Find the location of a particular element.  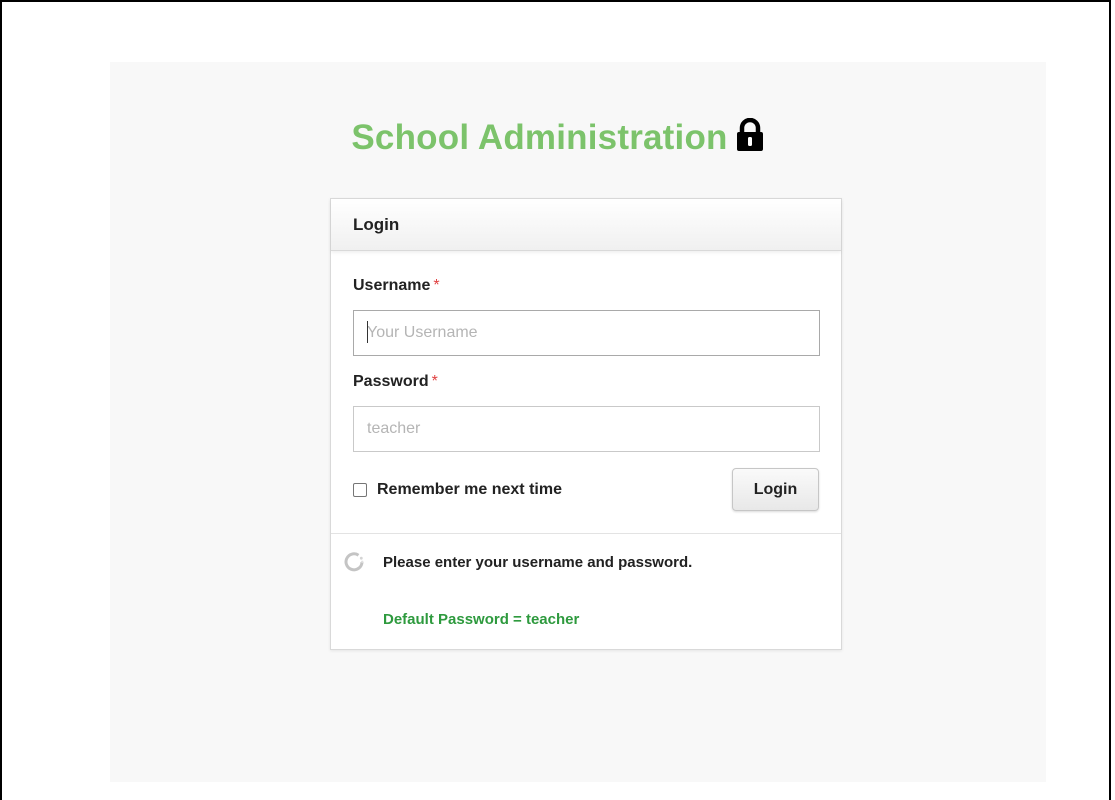

status-row: Please enter your username and password. is located at coordinates (517, 562).